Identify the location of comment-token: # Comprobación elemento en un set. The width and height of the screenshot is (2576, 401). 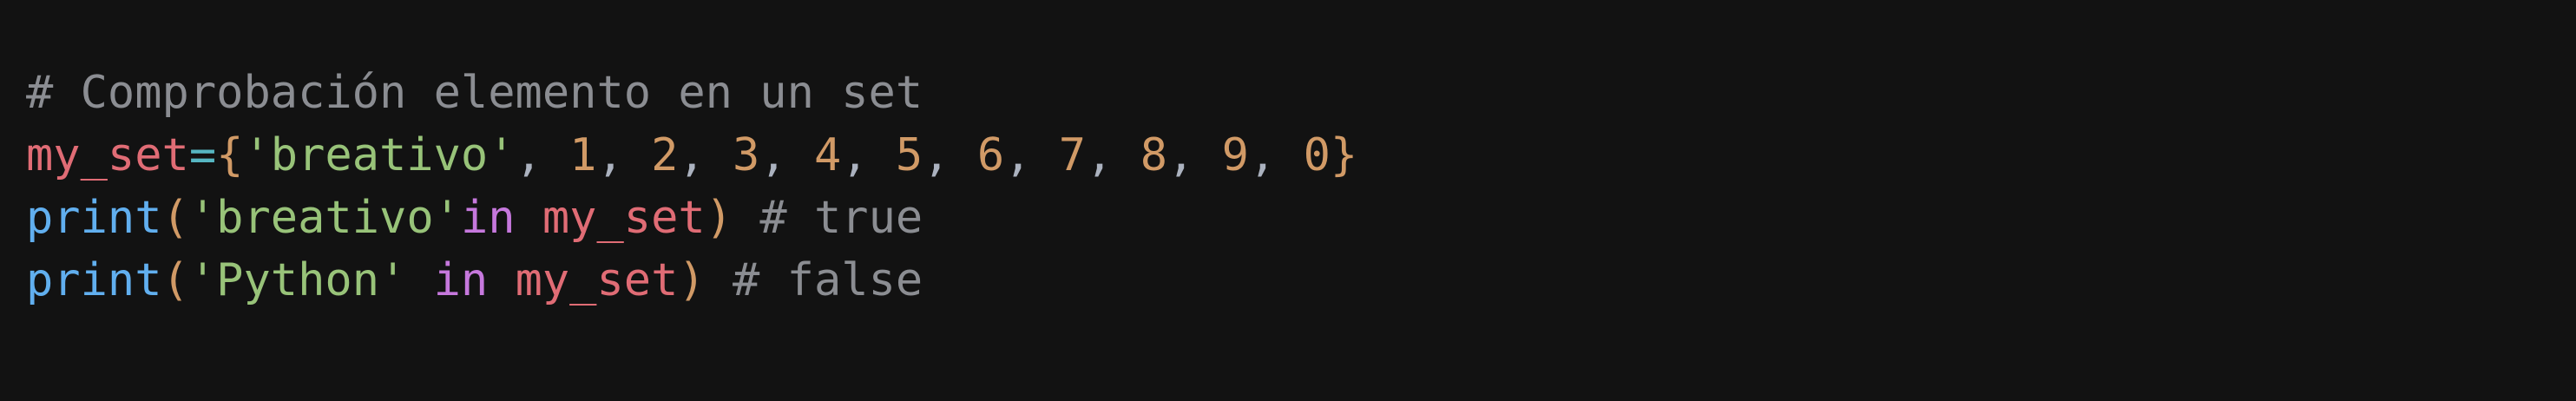
(475, 93).